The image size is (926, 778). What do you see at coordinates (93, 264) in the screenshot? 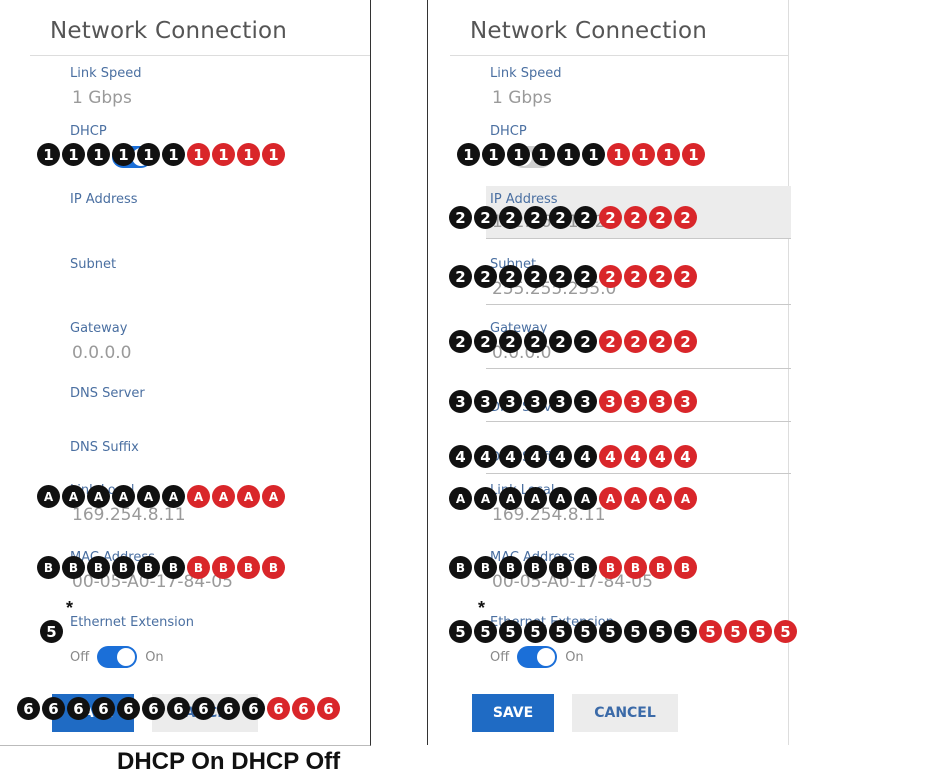
I see `subnet-label: Subnet` at bounding box center [93, 264].